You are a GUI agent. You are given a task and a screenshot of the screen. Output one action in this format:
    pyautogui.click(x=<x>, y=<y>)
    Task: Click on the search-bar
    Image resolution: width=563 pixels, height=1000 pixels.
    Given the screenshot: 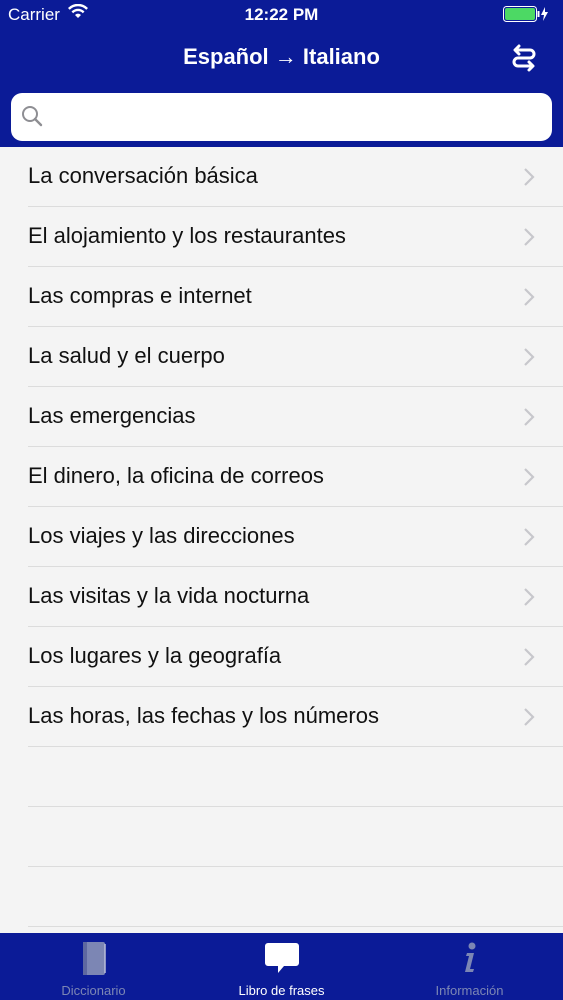 What is the action you would take?
    pyautogui.click(x=281, y=117)
    